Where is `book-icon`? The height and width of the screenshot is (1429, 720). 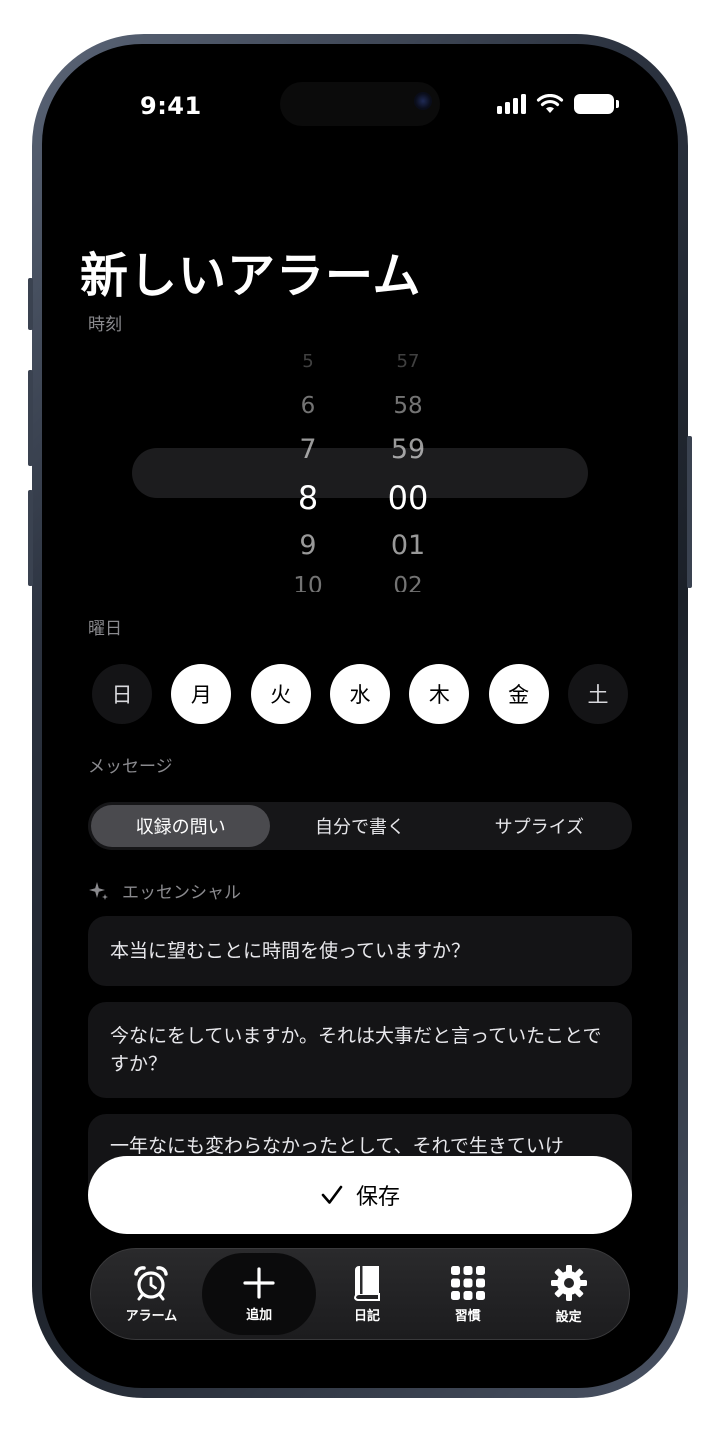 book-icon is located at coordinates (366, 1283).